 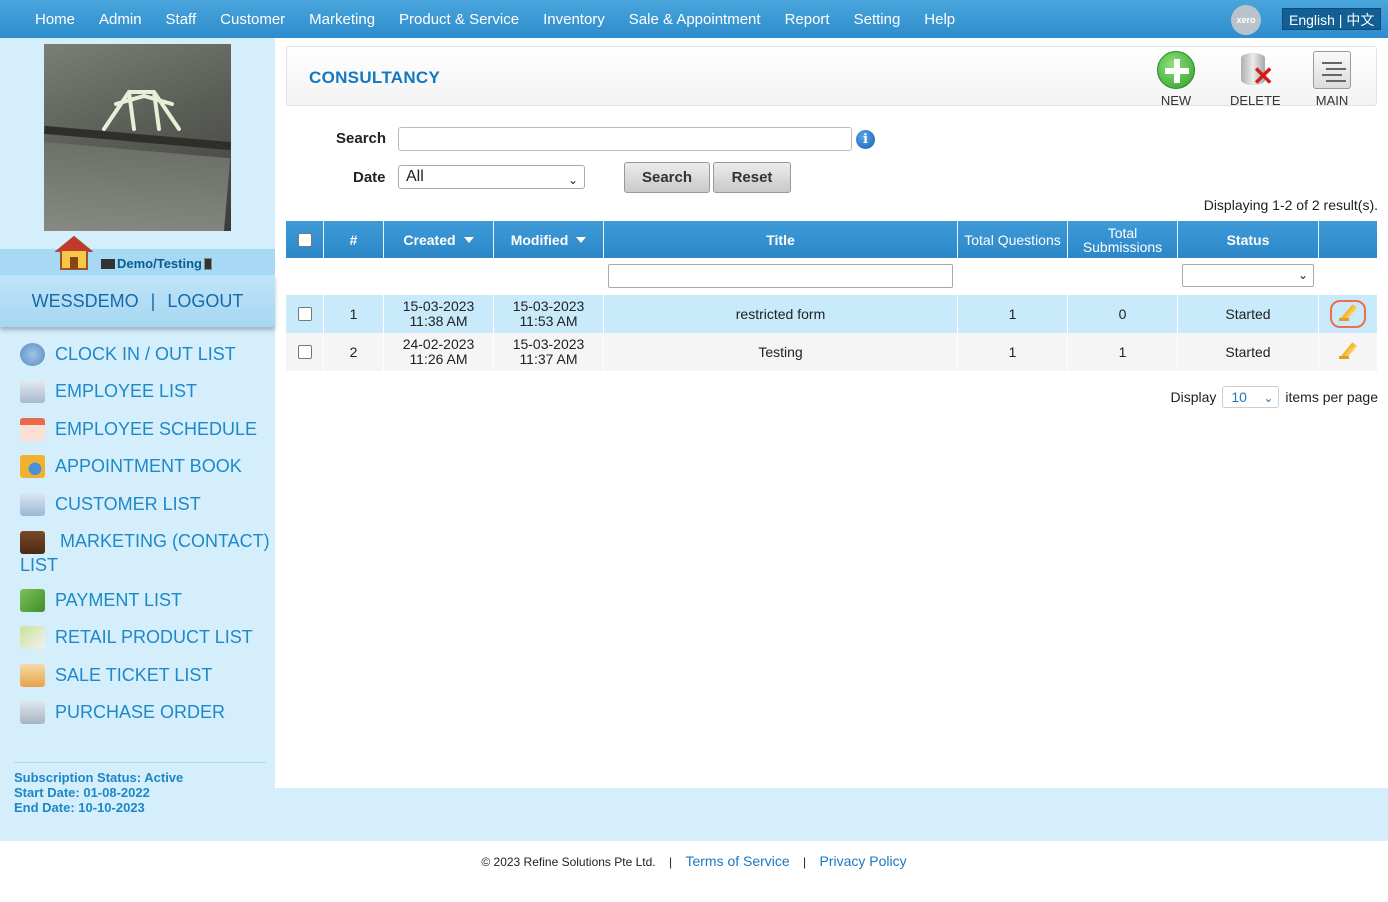 I want to click on info-icon: i, so click(x=865, y=139).